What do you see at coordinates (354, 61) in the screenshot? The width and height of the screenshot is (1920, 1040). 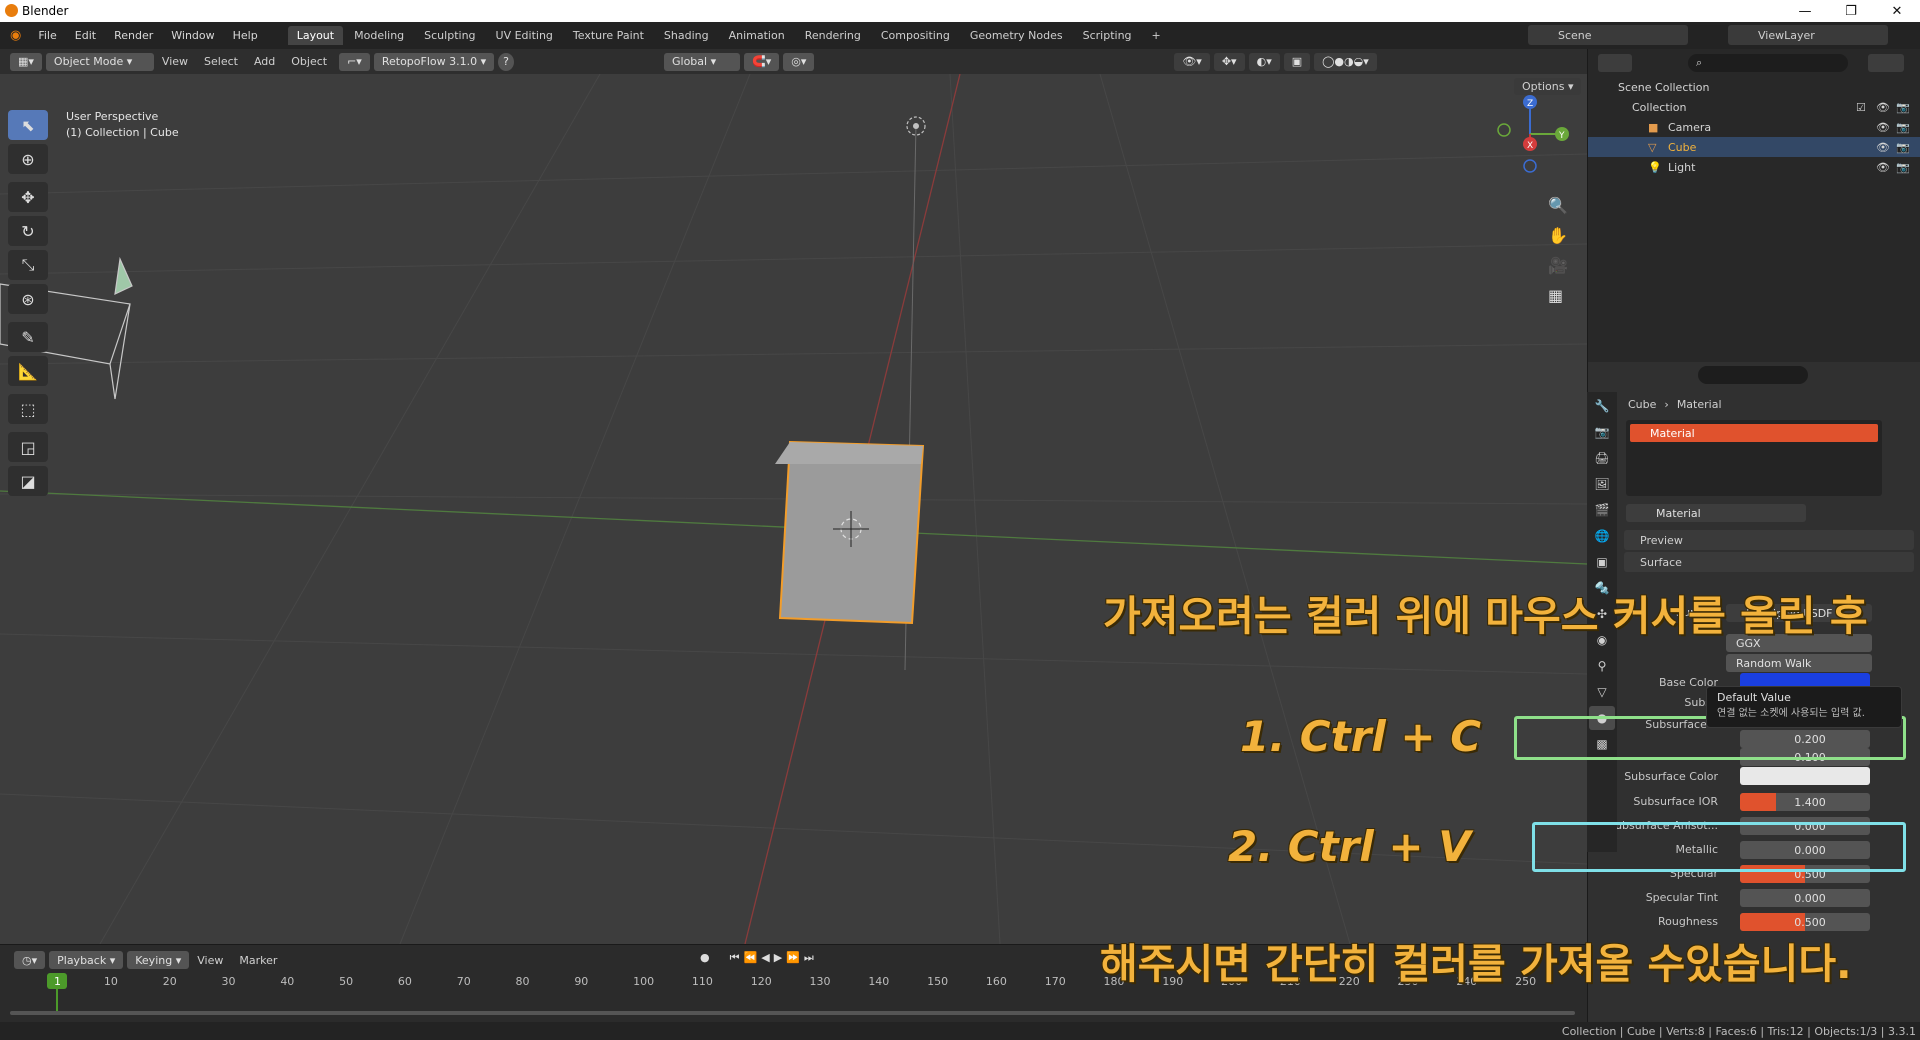 I see `transform-pivot-button: ⌐▾` at bounding box center [354, 61].